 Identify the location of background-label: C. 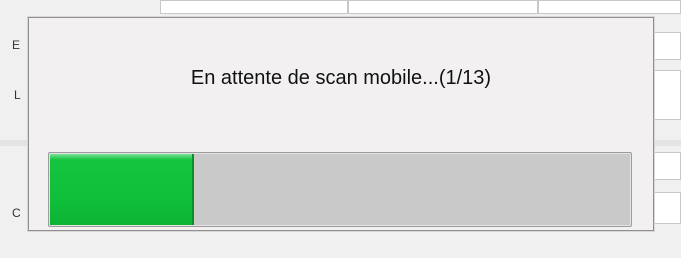
(16, 213).